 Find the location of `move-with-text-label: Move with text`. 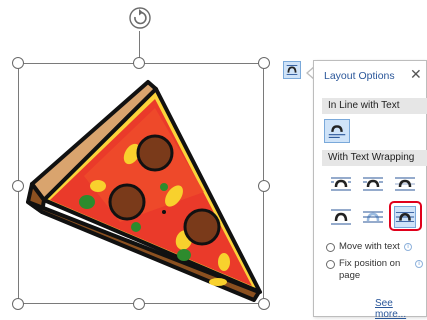

move-with-text-label: Move with text is located at coordinates (369, 246).